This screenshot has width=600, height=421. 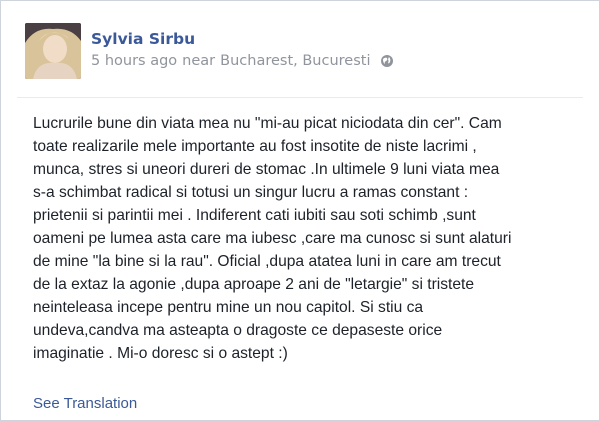 What do you see at coordinates (199, 61) in the screenshot?
I see `near-label: near` at bounding box center [199, 61].